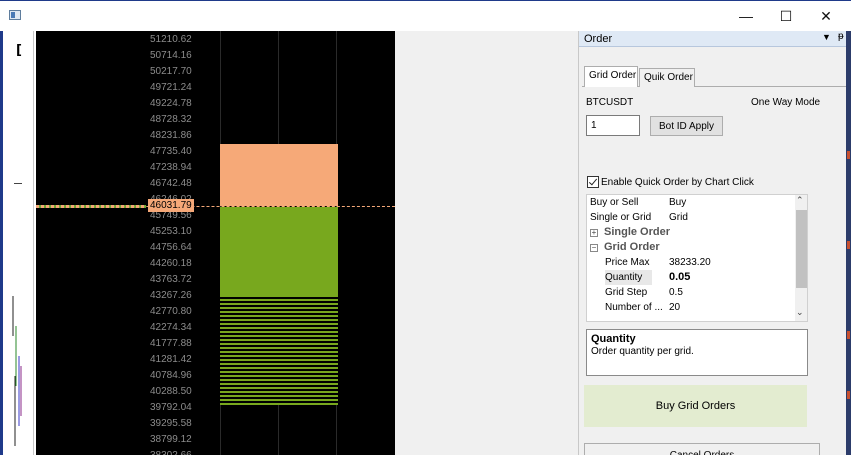  What do you see at coordinates (702, 449) in the screenshot?
I see `cancel-orders-button: Cancel Orders` at bounding box center [702, 449].